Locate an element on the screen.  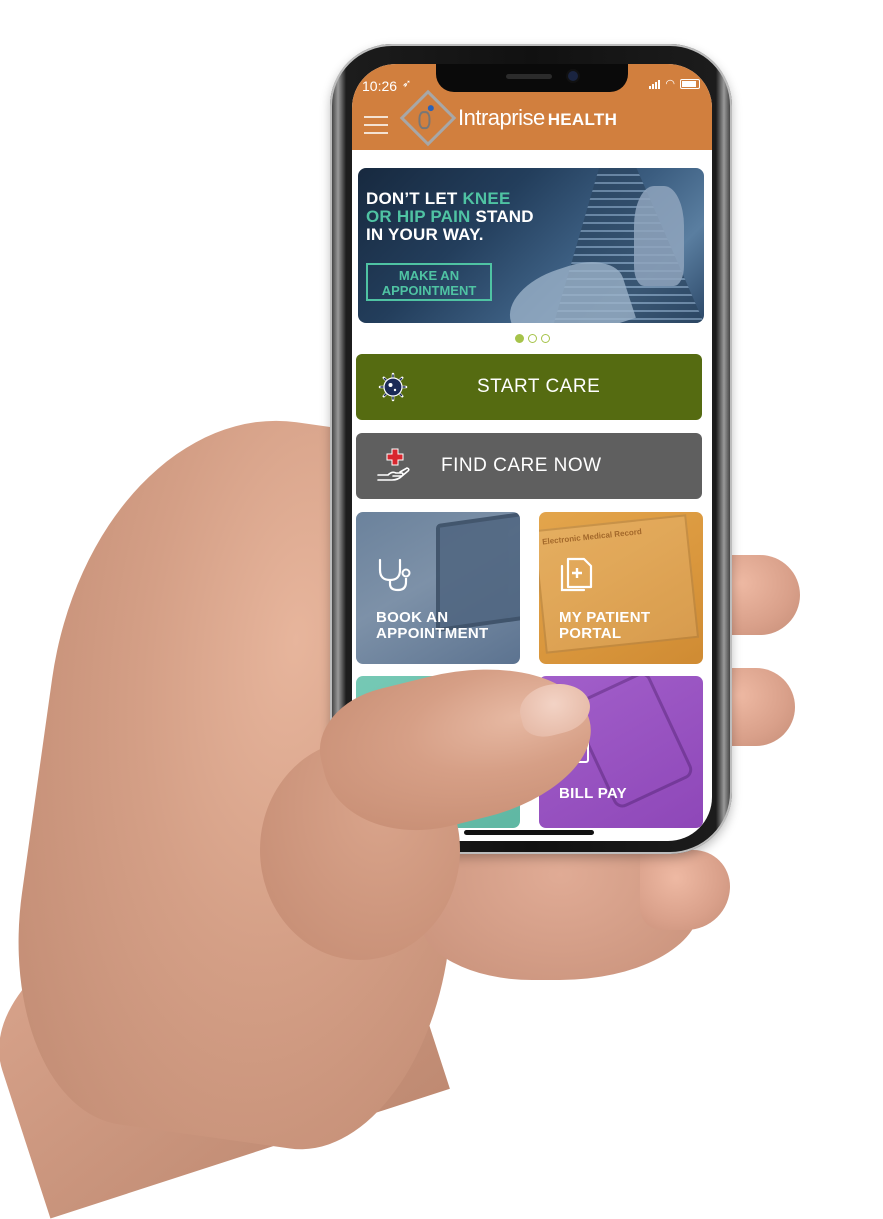
status-icons: ◠ is located at coordinates (674, 84).